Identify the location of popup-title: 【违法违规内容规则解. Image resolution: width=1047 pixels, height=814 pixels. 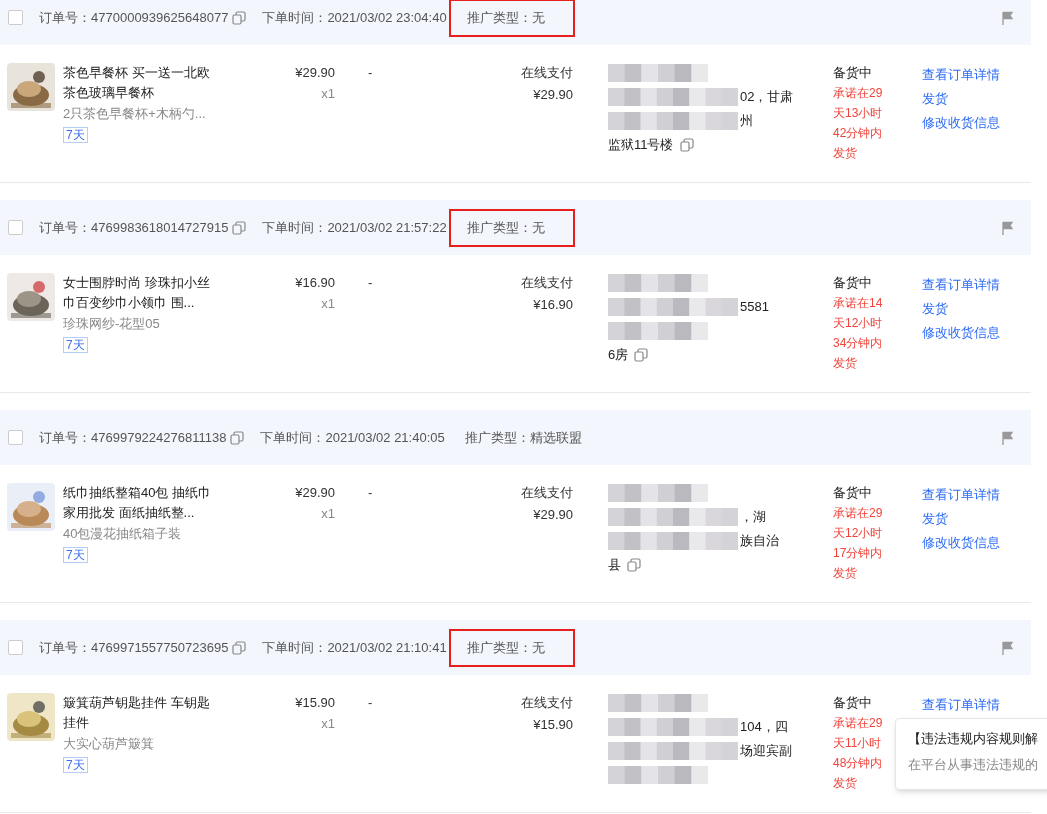
(973, 739).